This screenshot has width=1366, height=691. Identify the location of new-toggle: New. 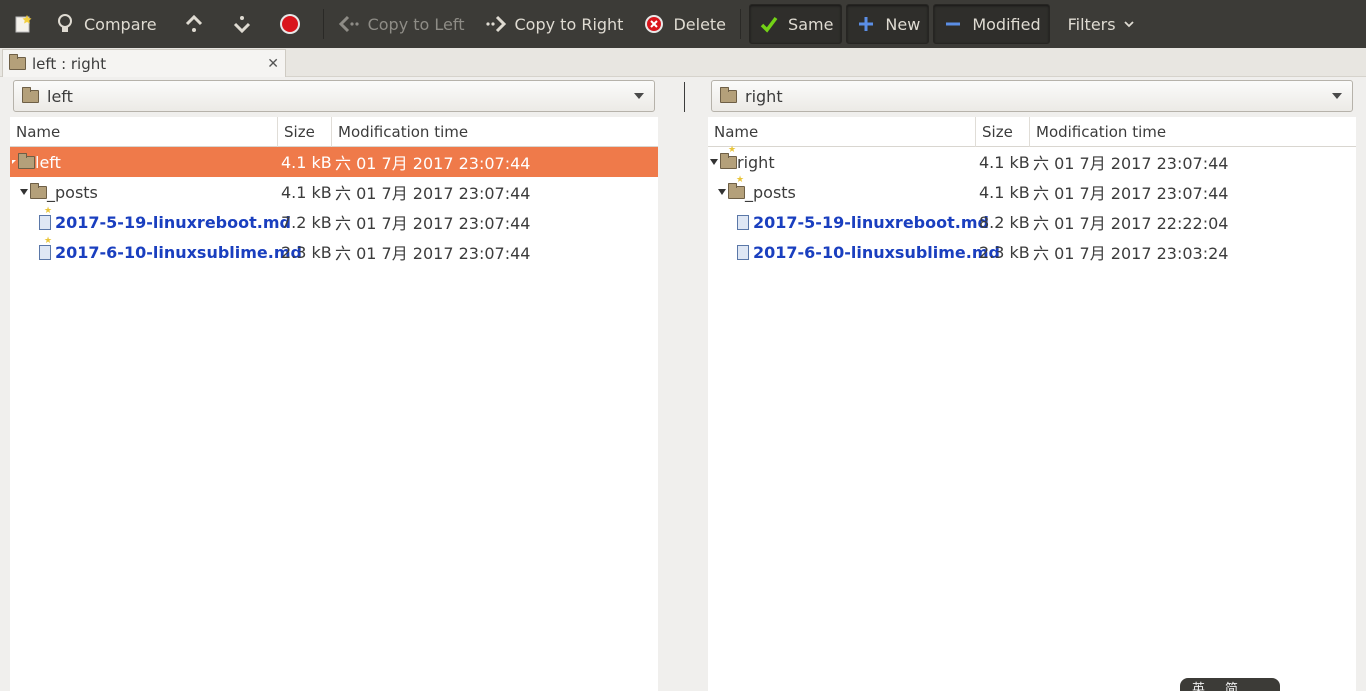
(888, 24).